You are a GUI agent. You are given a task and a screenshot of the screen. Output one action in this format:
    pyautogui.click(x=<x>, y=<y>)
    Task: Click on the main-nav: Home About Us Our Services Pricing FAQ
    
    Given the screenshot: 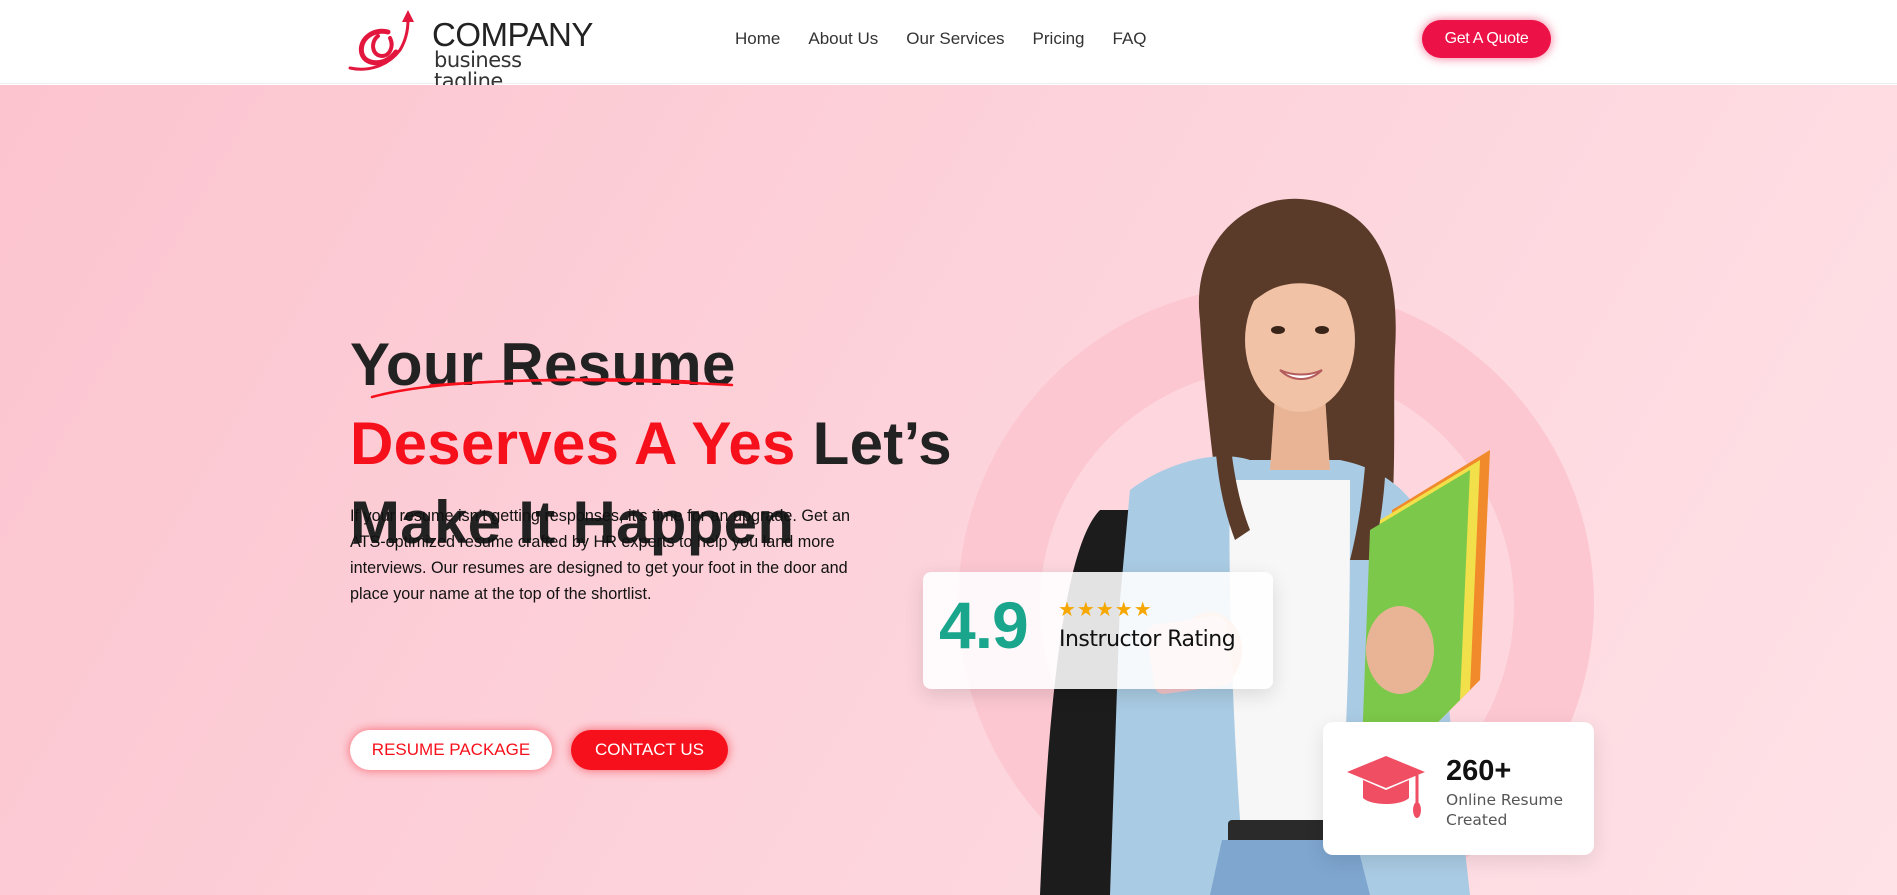 What is the action you would take?
    pyautogui.click(x=955, y=39)
    